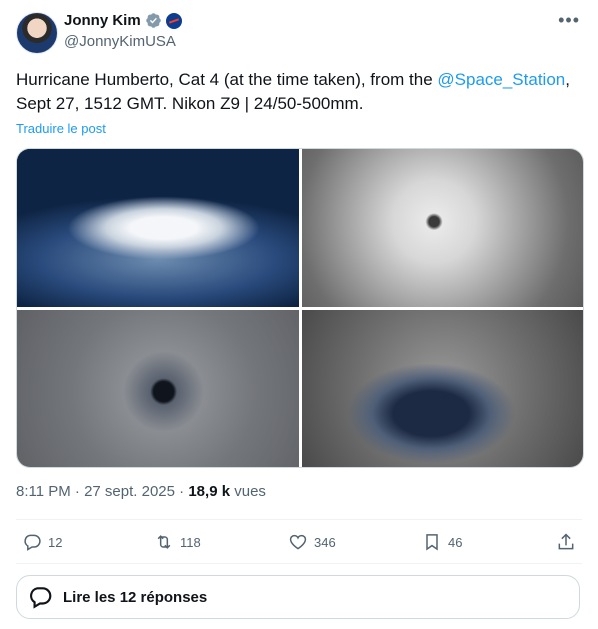 Image resolution: width=598 pixels, height=629 pixels. Describe the element at coordinates (135, 597) in the screenshot. I see `read-replies-label: Lire les 12 réponses` at that location.